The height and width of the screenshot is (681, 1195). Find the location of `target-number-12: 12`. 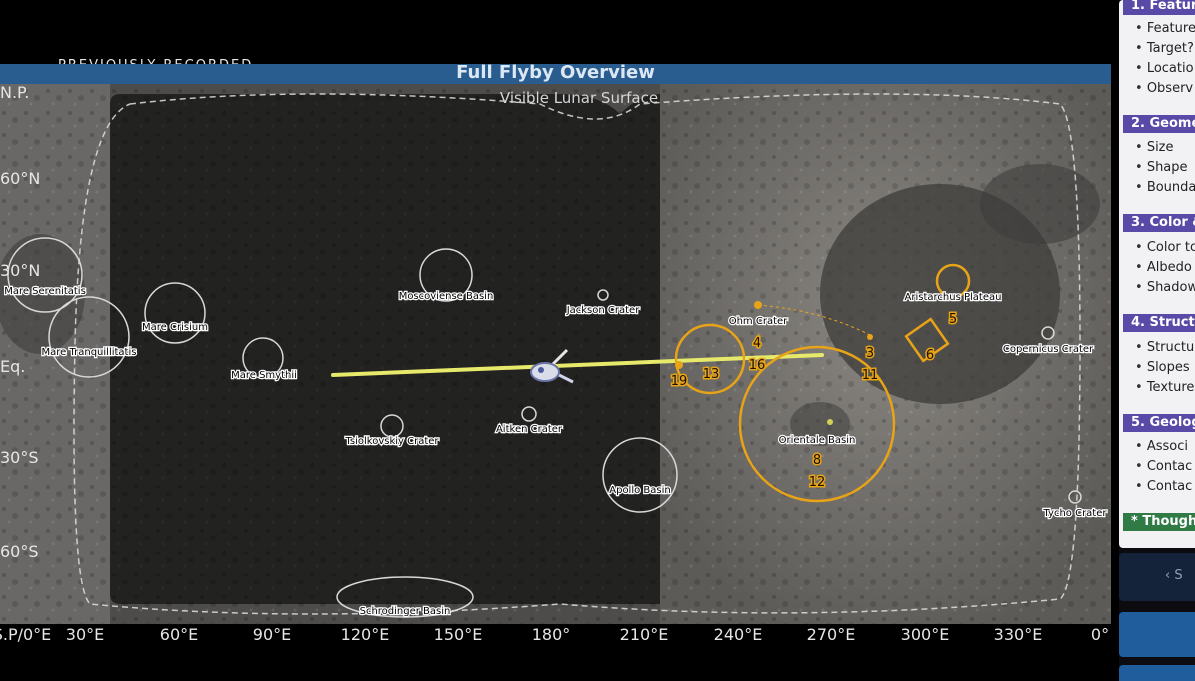

target-number-12: 12 is located at coordinates (817, 482).